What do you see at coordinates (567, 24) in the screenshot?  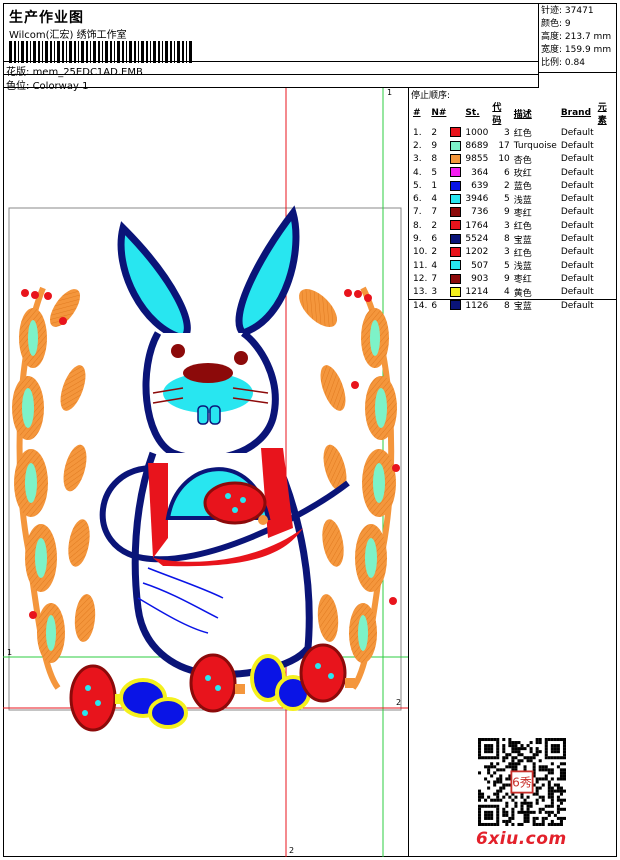 I see `stat-value: 9` at bounding box center [567, 24].